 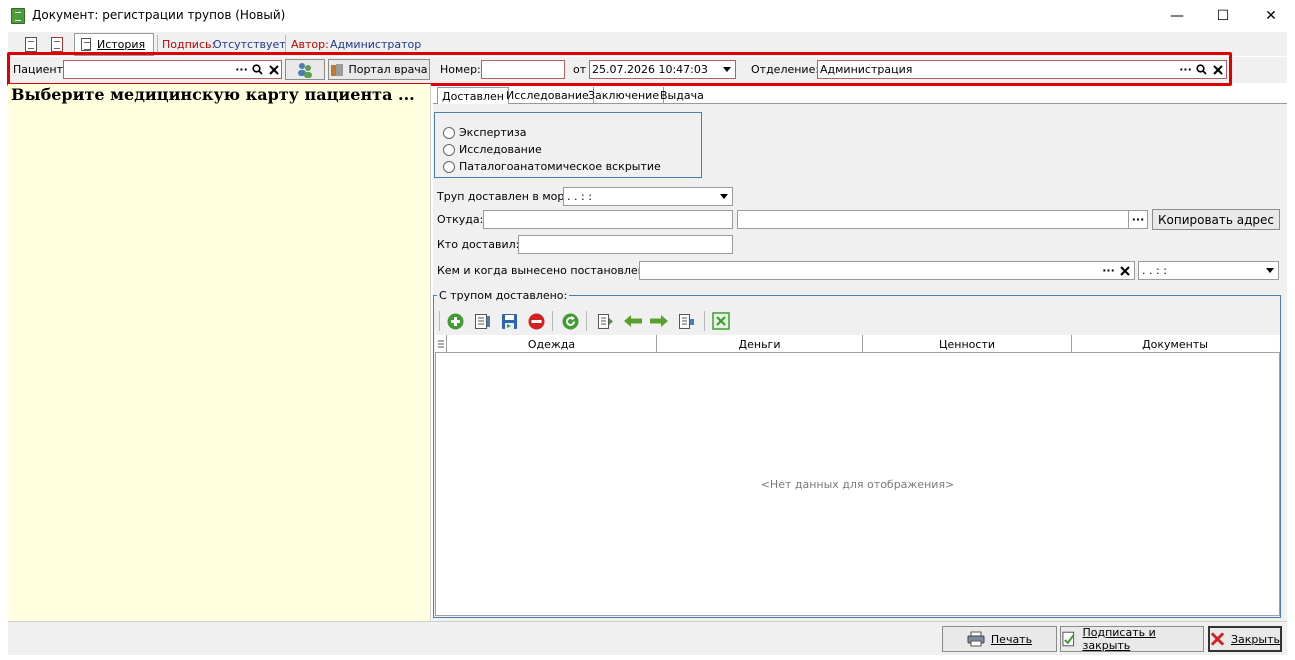 I want to click on portal-icon, so click(x=337, y=69).